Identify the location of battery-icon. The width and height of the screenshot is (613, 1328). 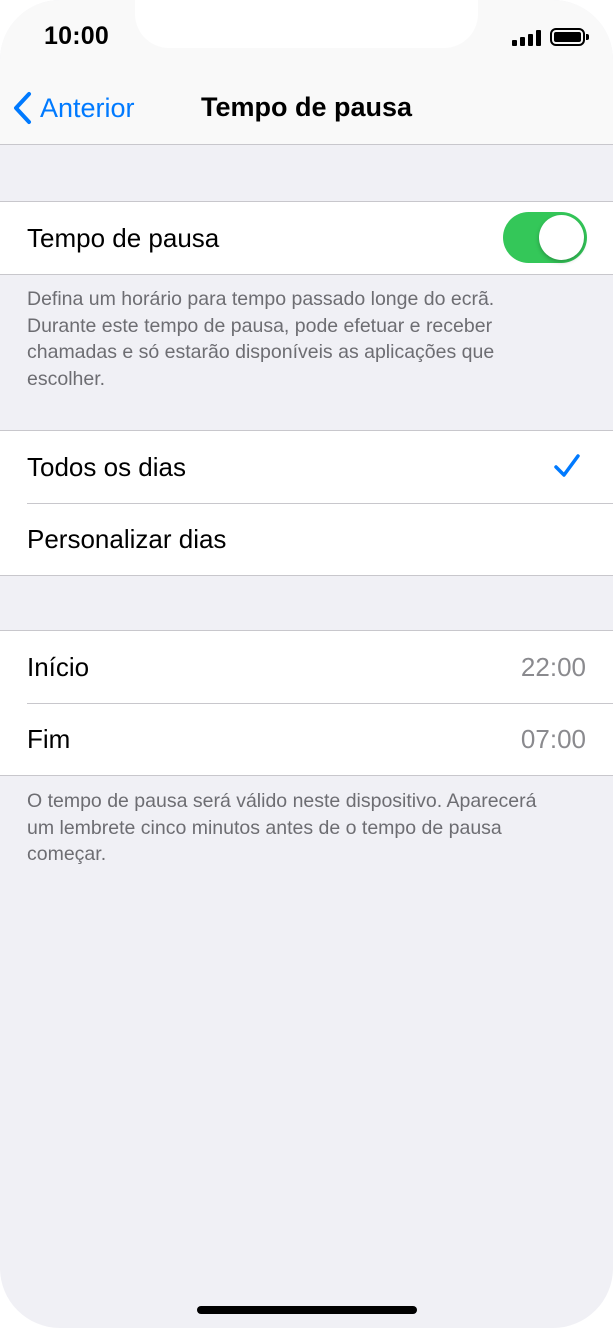
(569, 37).